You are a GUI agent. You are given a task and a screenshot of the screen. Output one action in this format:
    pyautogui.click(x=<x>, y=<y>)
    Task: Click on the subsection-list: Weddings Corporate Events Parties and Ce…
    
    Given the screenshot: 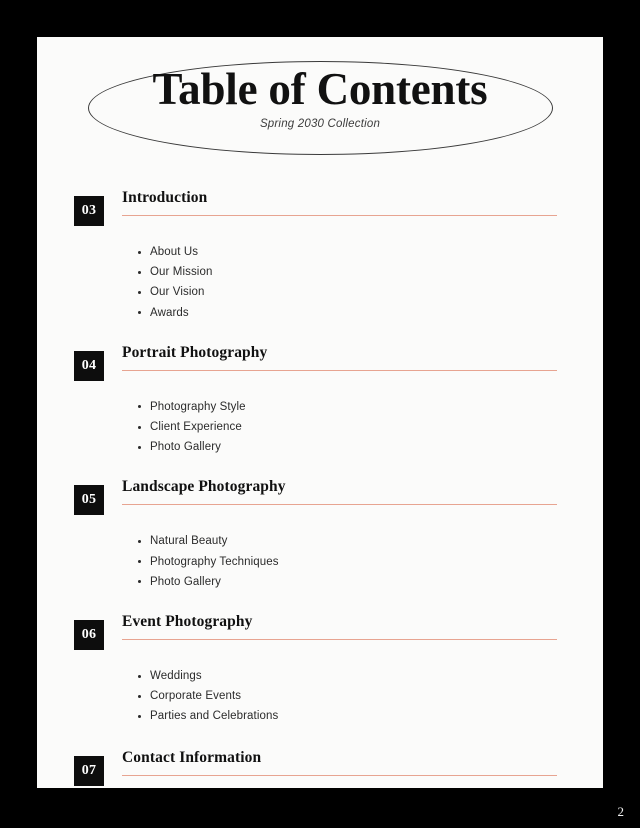 What is the action you would take?
    pyautogui.click(x=315, y=689)
    